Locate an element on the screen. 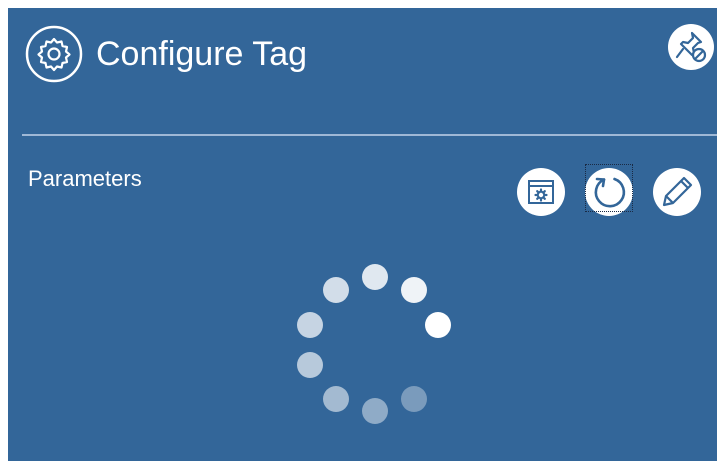 The width and height of the screenshot is (717, 461). refresh-button is located at coordinates (609, 192).